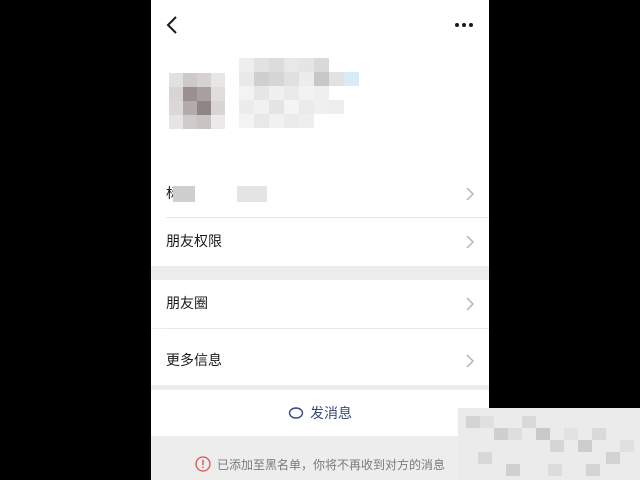  Describe the element at coordinates (331, 414) in the screenshot. I see `send-message-label: 发消息` at that location.